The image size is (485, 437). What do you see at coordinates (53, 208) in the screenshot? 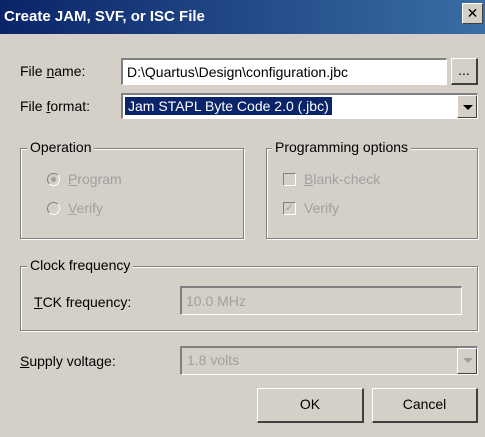
I see `verify-radio` at bounding box center [53, 208].